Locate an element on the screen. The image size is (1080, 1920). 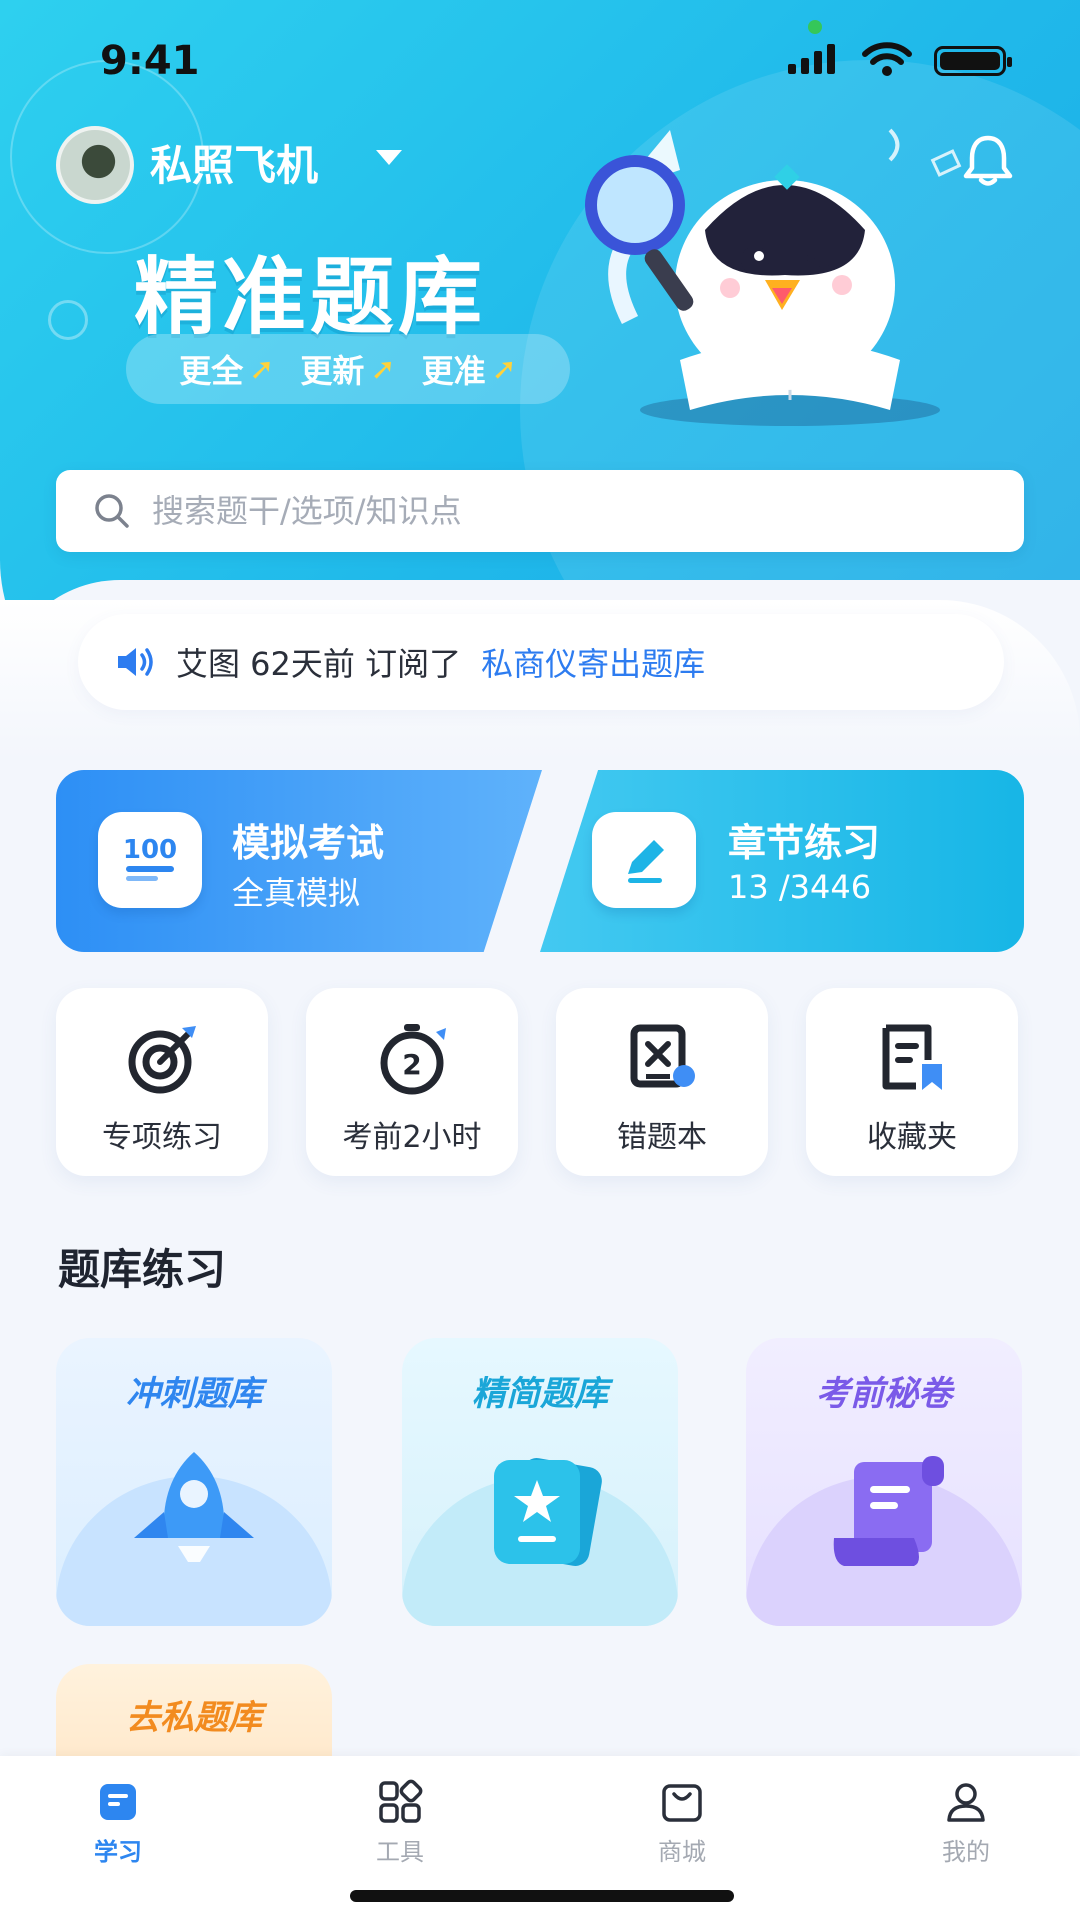
stopwatch-icon: 2 is located at coordinates (413, 1059).